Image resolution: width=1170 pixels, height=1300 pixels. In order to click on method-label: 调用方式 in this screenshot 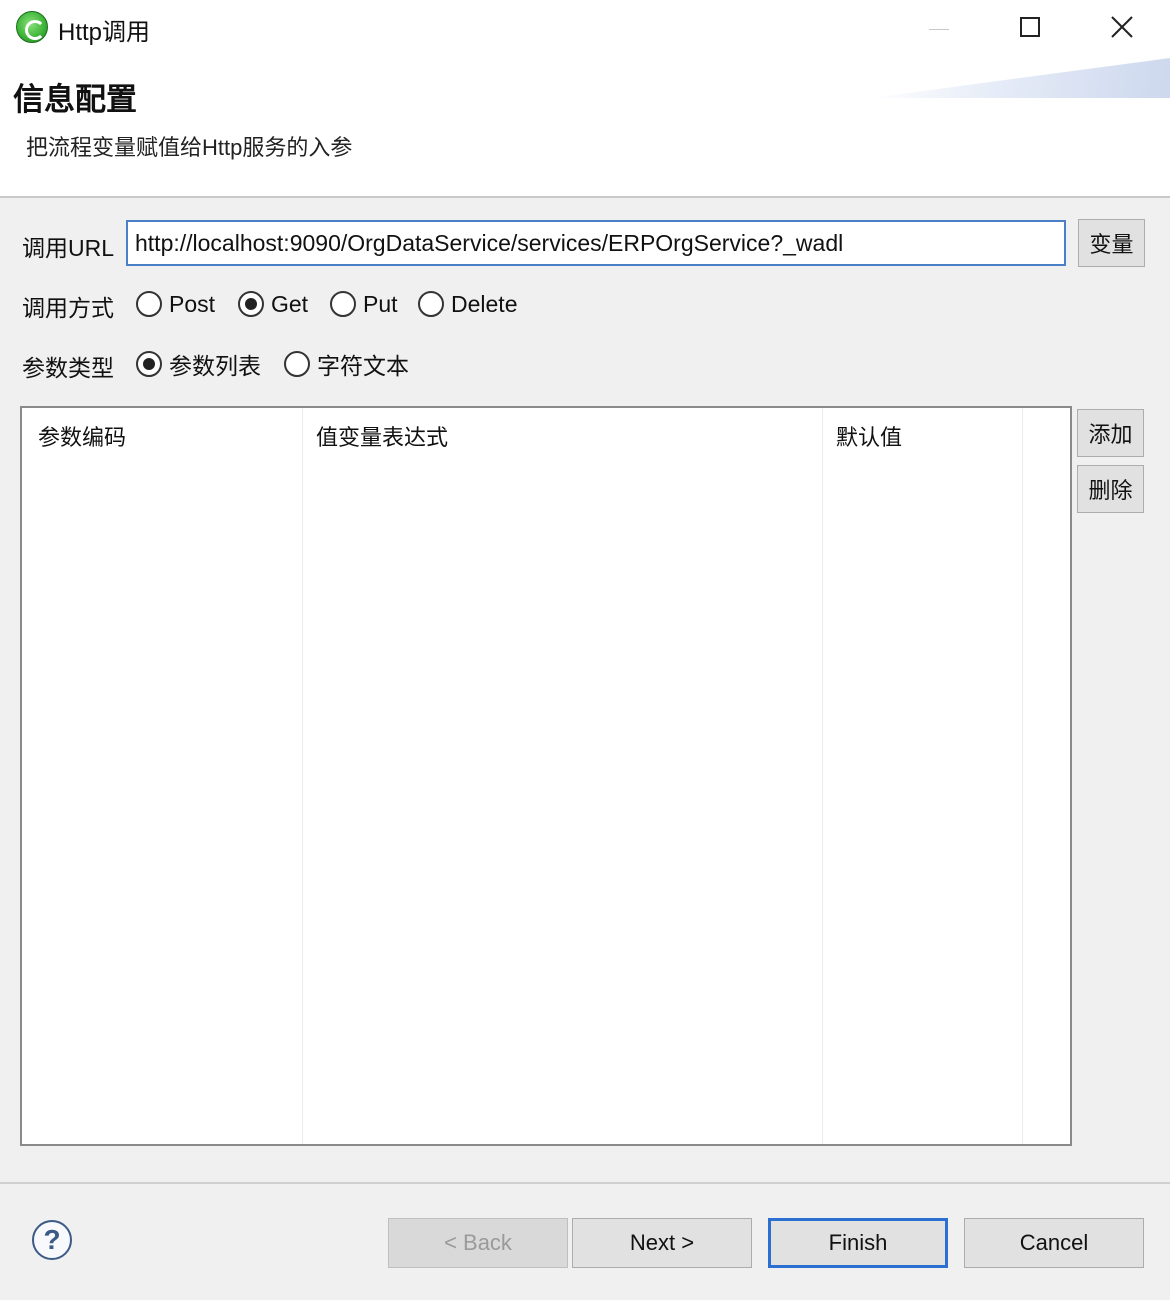, I will do `click(68, 308)`.